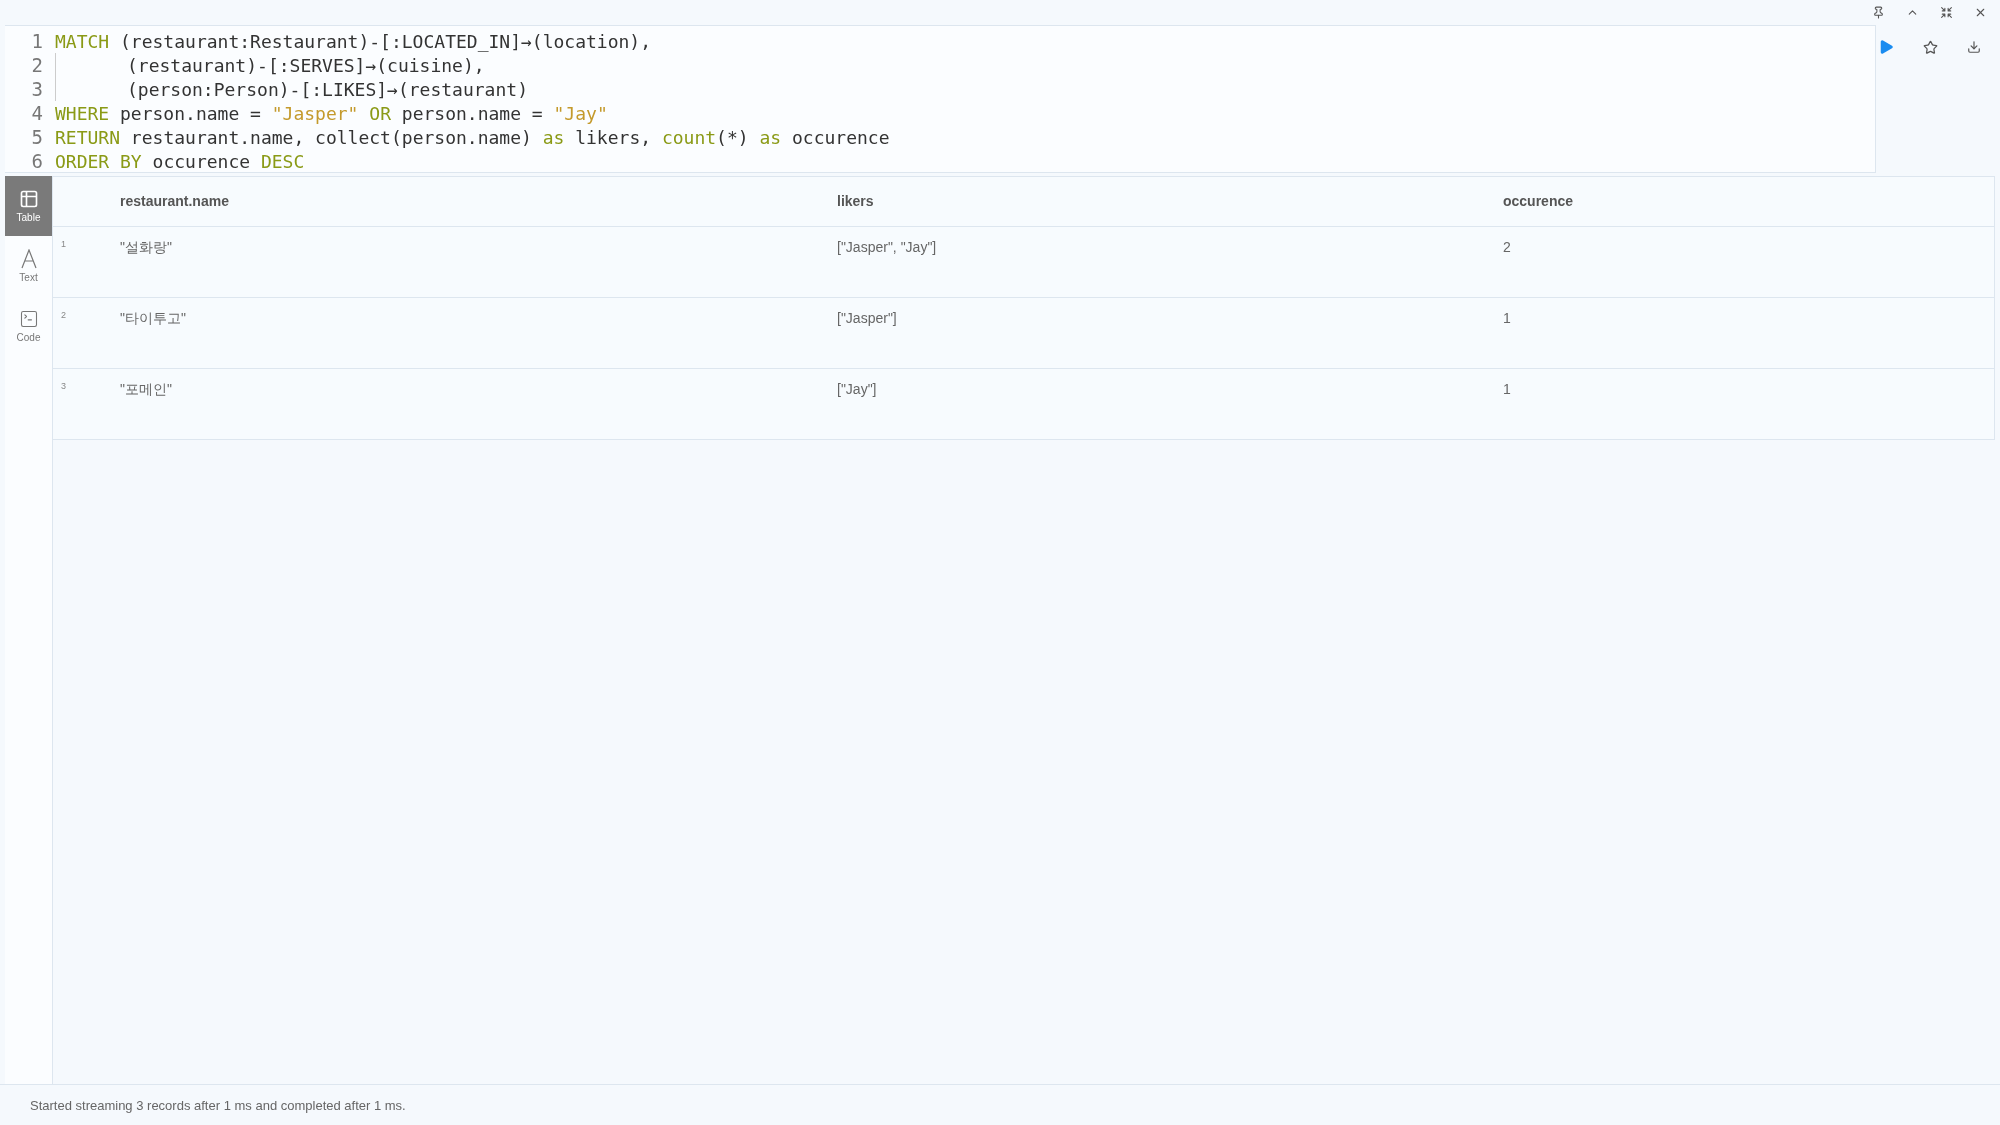  Describe the element at coordinates (175, 201) in the screenshot. I see `column-header: restaurant.name` at that location.